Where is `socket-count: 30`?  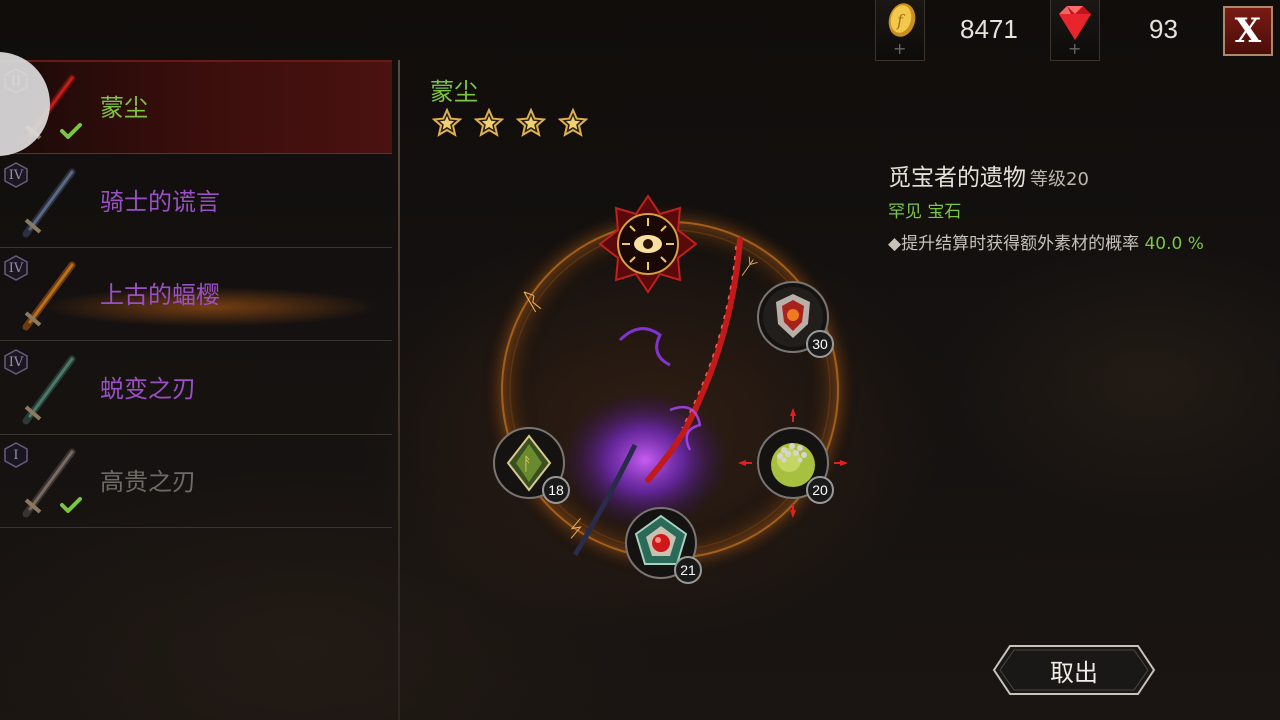
socket-count: 30 is located at coordinates (820, 344).